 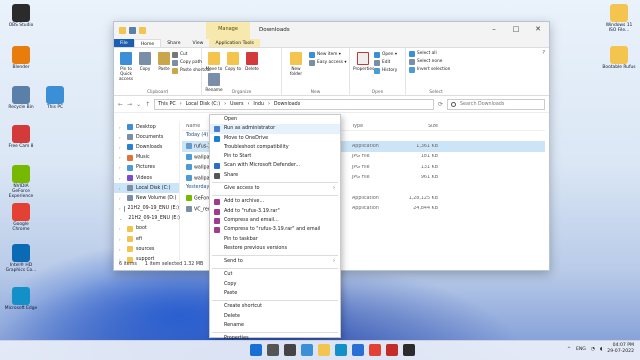 I want to click on search-input: Search Downloads, so click(x=496, y=104).